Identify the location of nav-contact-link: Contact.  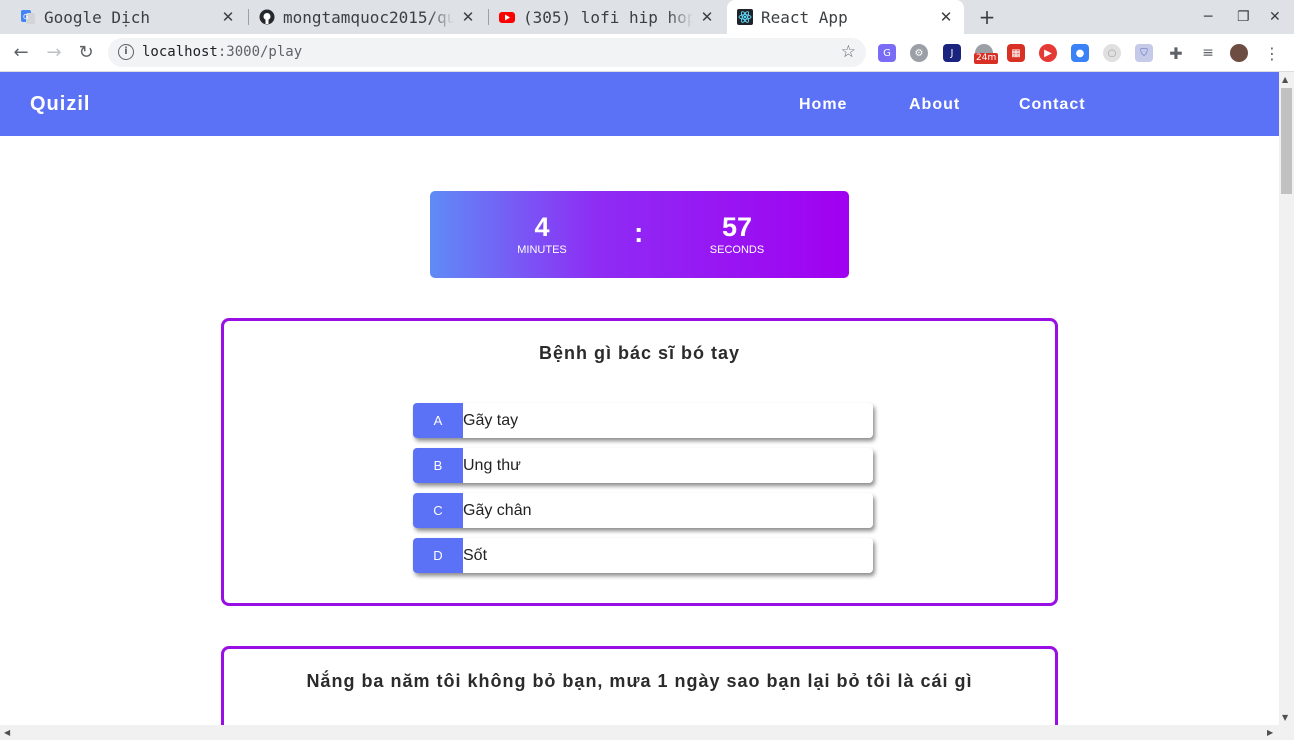
(1052, 105).